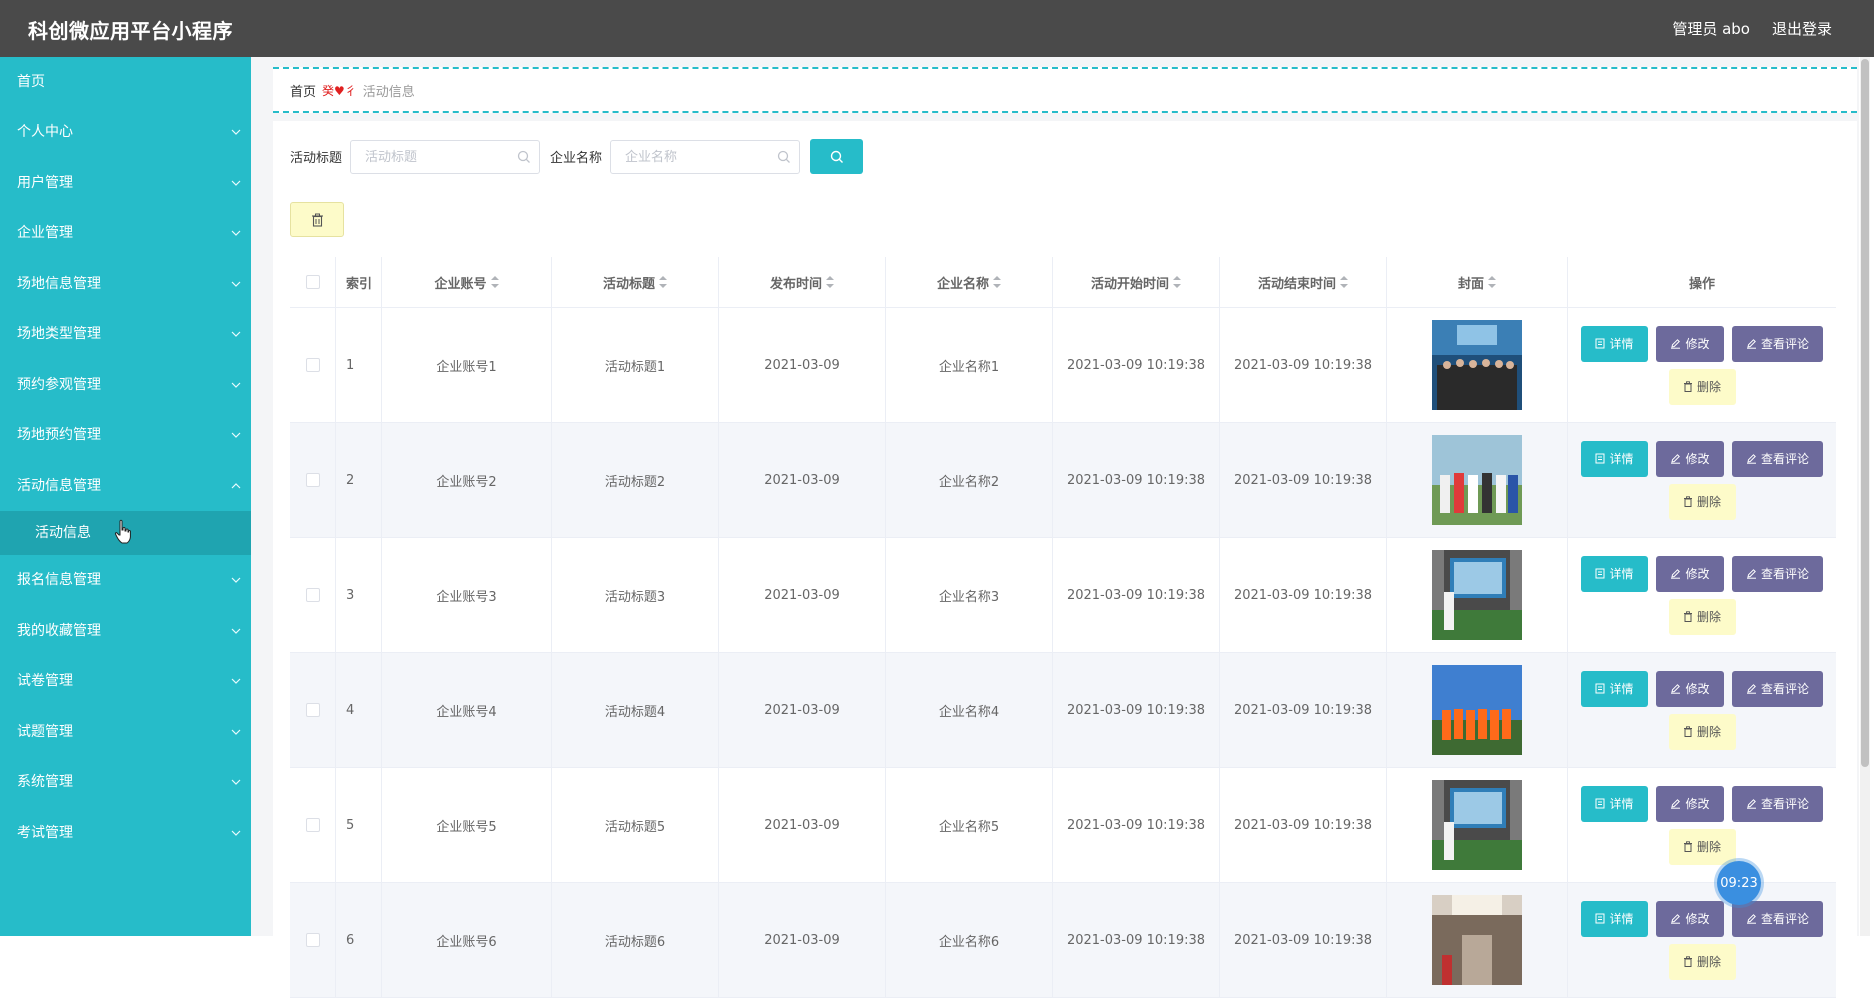 This screenshot has height=998, width=1874. I want to click on header-index: 索引, so click(359, 282).